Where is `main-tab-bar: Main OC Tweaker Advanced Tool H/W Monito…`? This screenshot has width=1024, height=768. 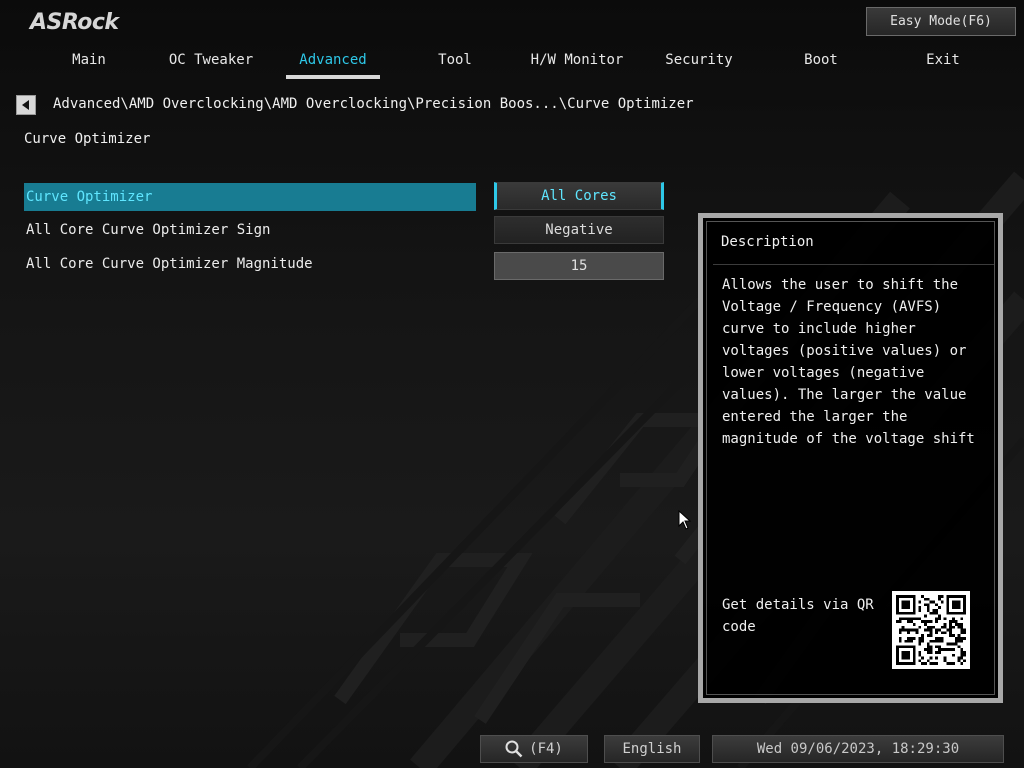 main-tab-bar: Main OC Tweaker Advanced Tool H/W Monito… is located at coordinates (516, 64).